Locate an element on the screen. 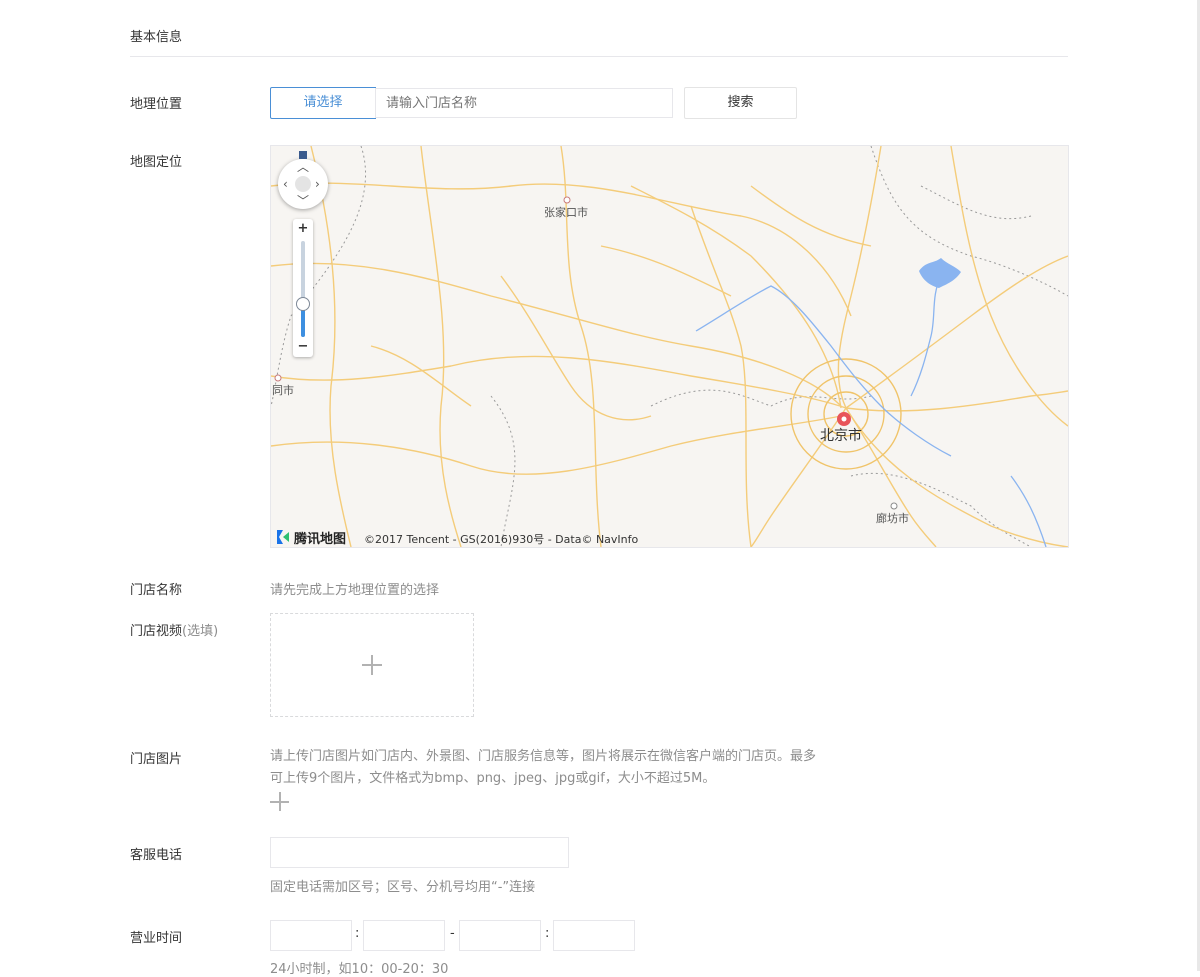 The width and height of the screenshot is (1200, 977). hours-hint: 24小时制，如10：00-20：30 is located at coordinates (359, 969).